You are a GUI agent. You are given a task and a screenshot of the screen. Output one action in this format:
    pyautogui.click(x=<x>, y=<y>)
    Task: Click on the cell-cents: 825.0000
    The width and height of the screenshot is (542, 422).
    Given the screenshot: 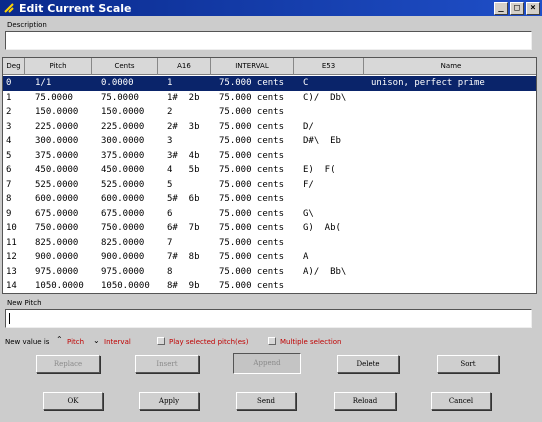 What is the action you would take?
    pyautogui.click(x=123, y=242)
    